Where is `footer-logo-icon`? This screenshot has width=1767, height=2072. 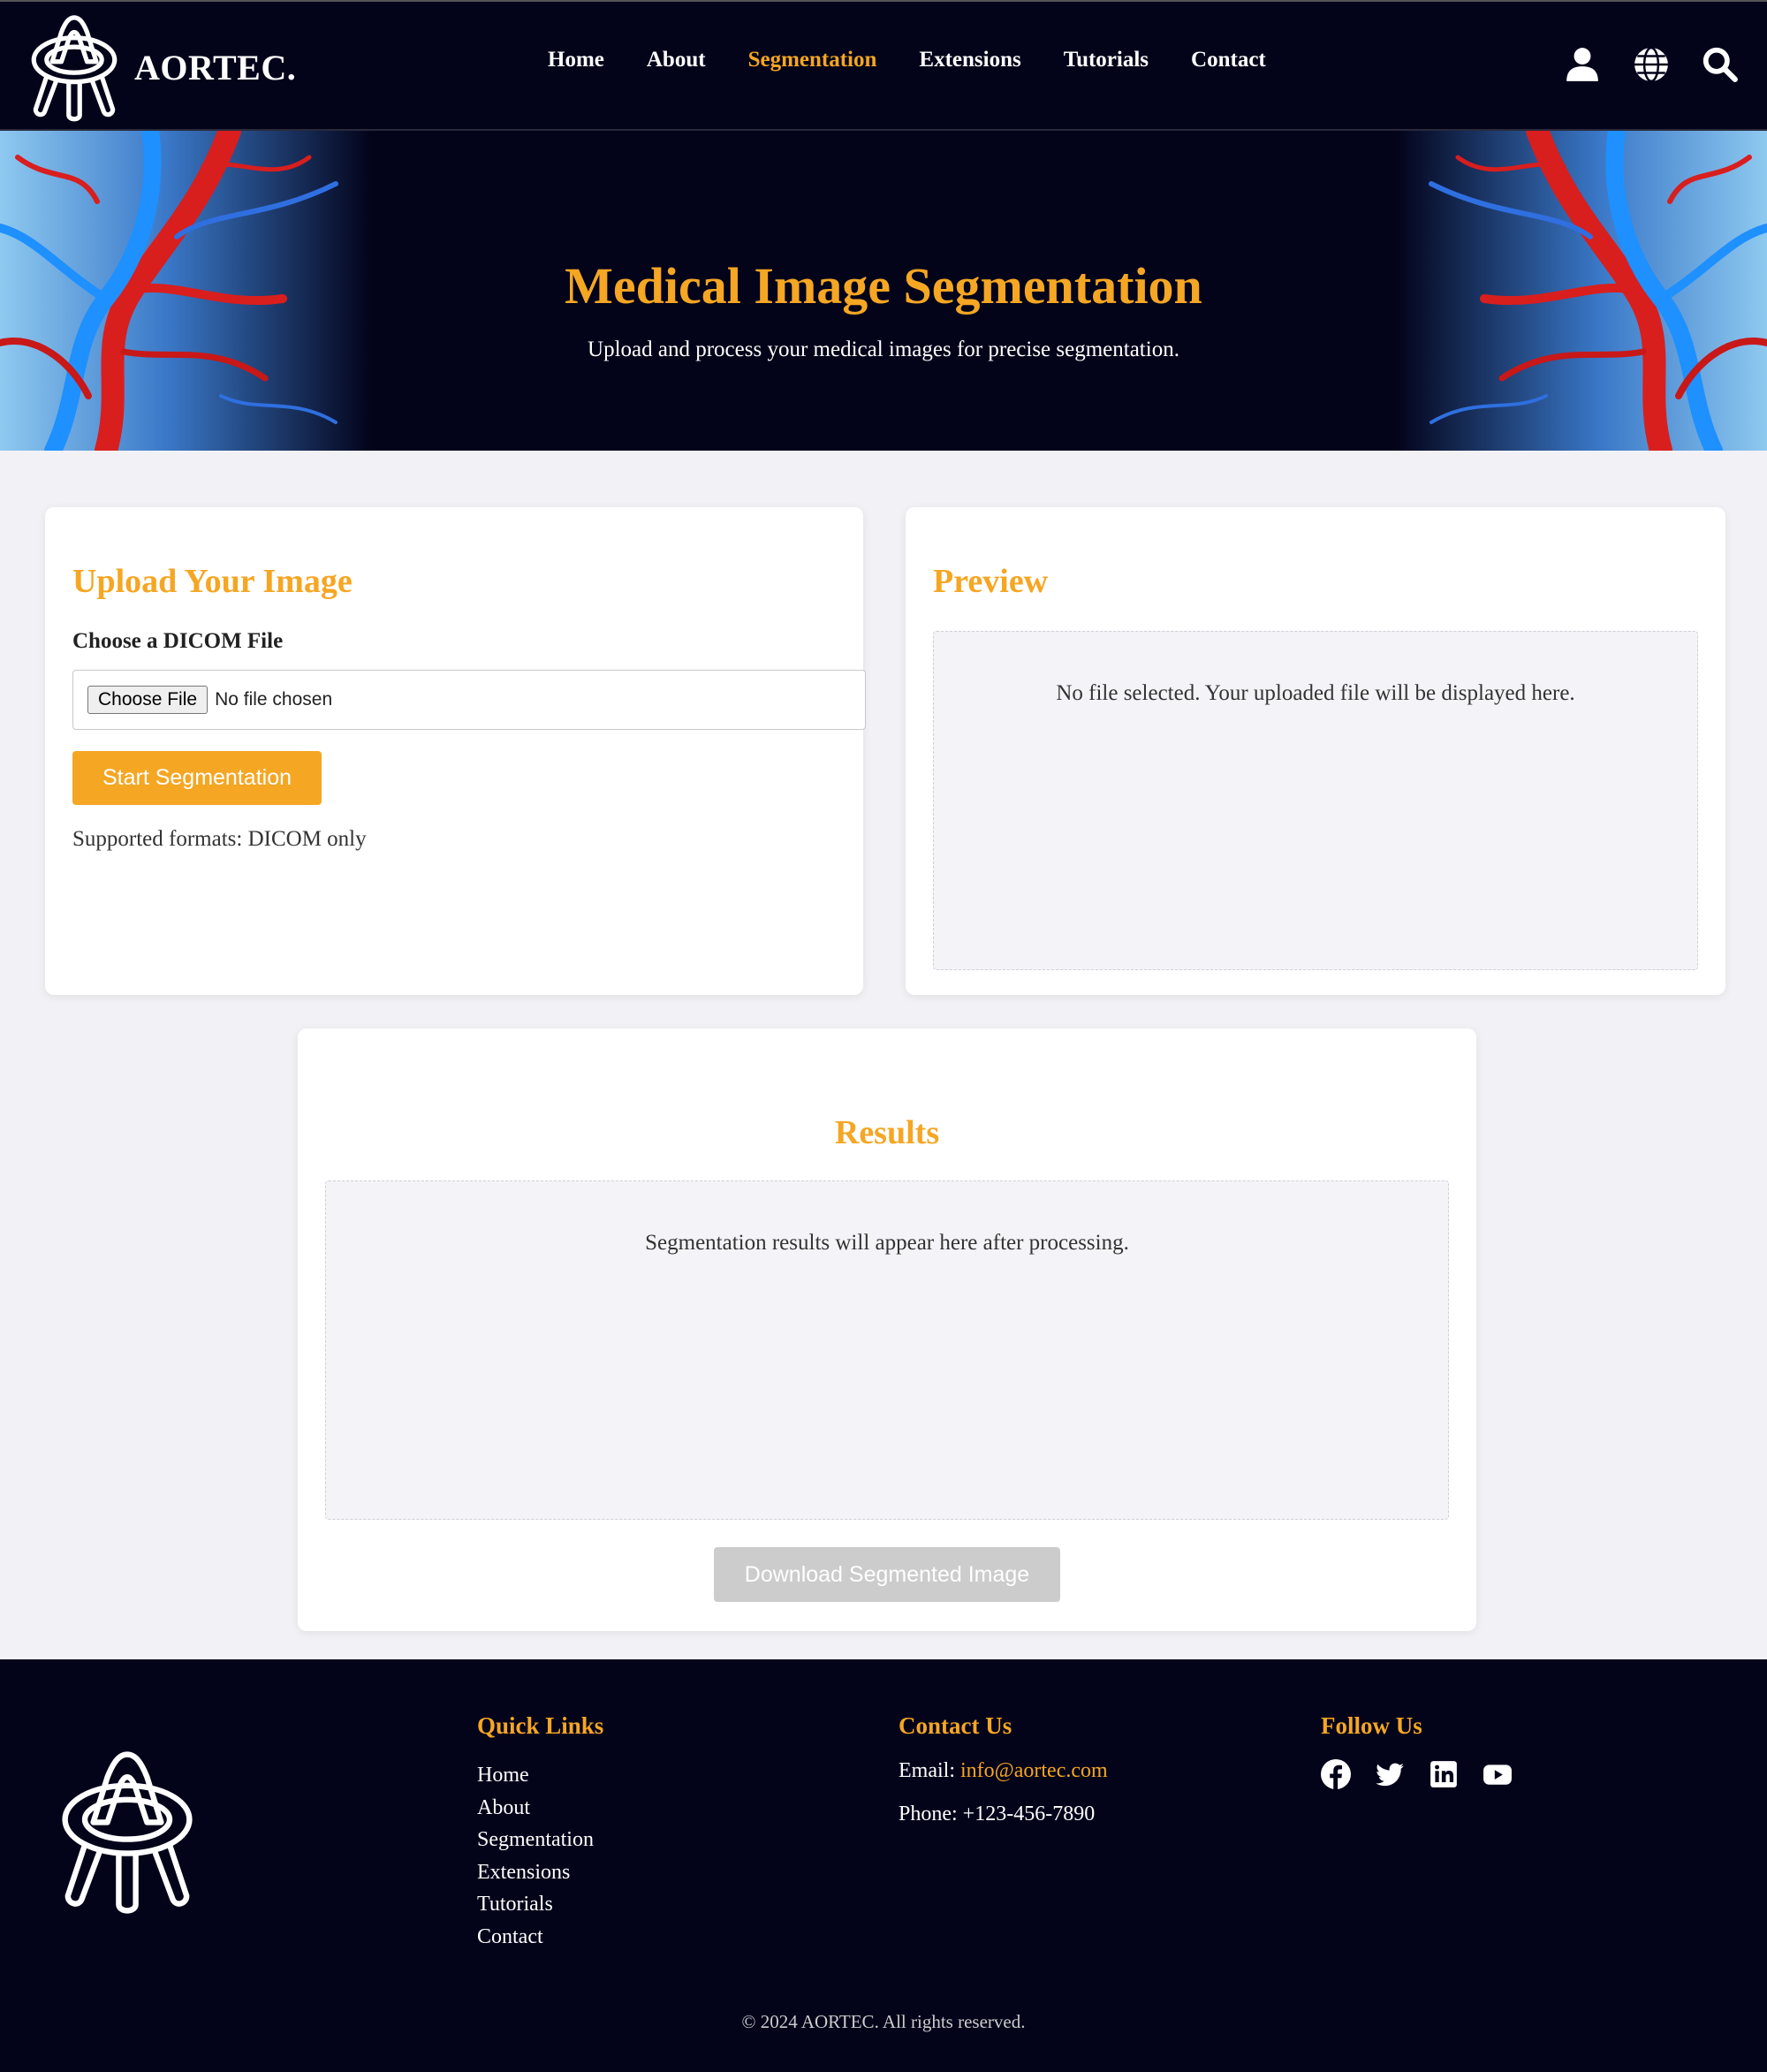
footer-logo-icon is located at coordinates (127, 1832).